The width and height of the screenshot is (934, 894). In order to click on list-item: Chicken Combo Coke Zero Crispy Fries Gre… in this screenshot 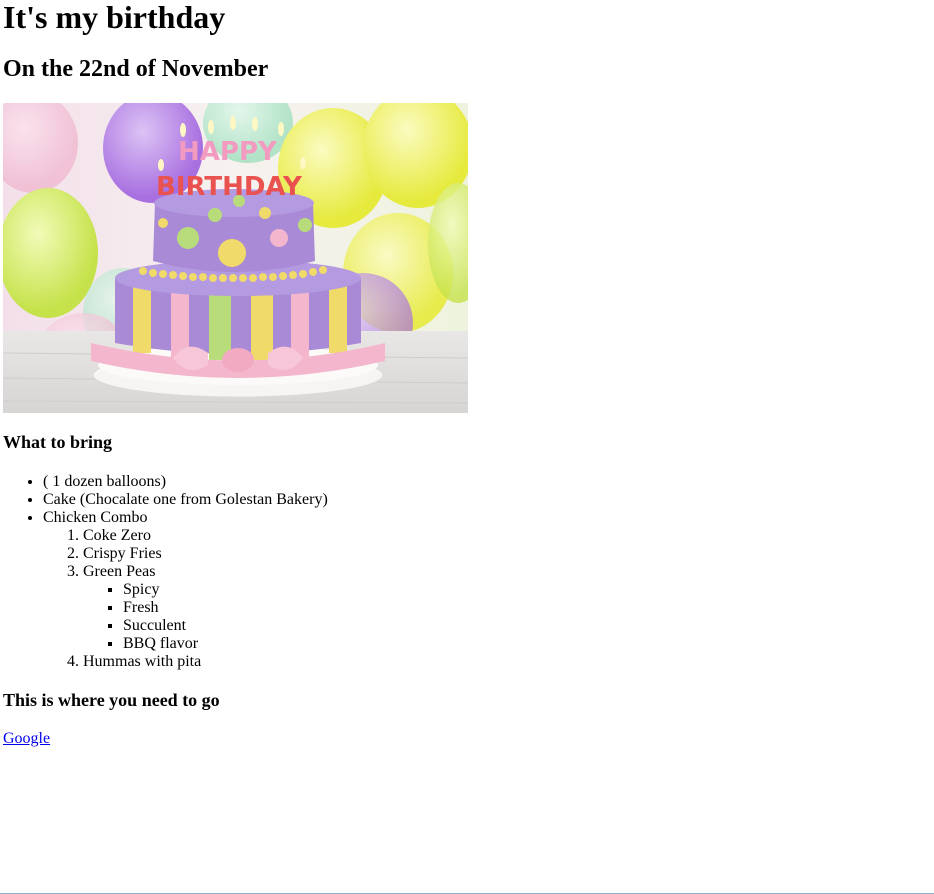, I will do `click(185, 590)`.